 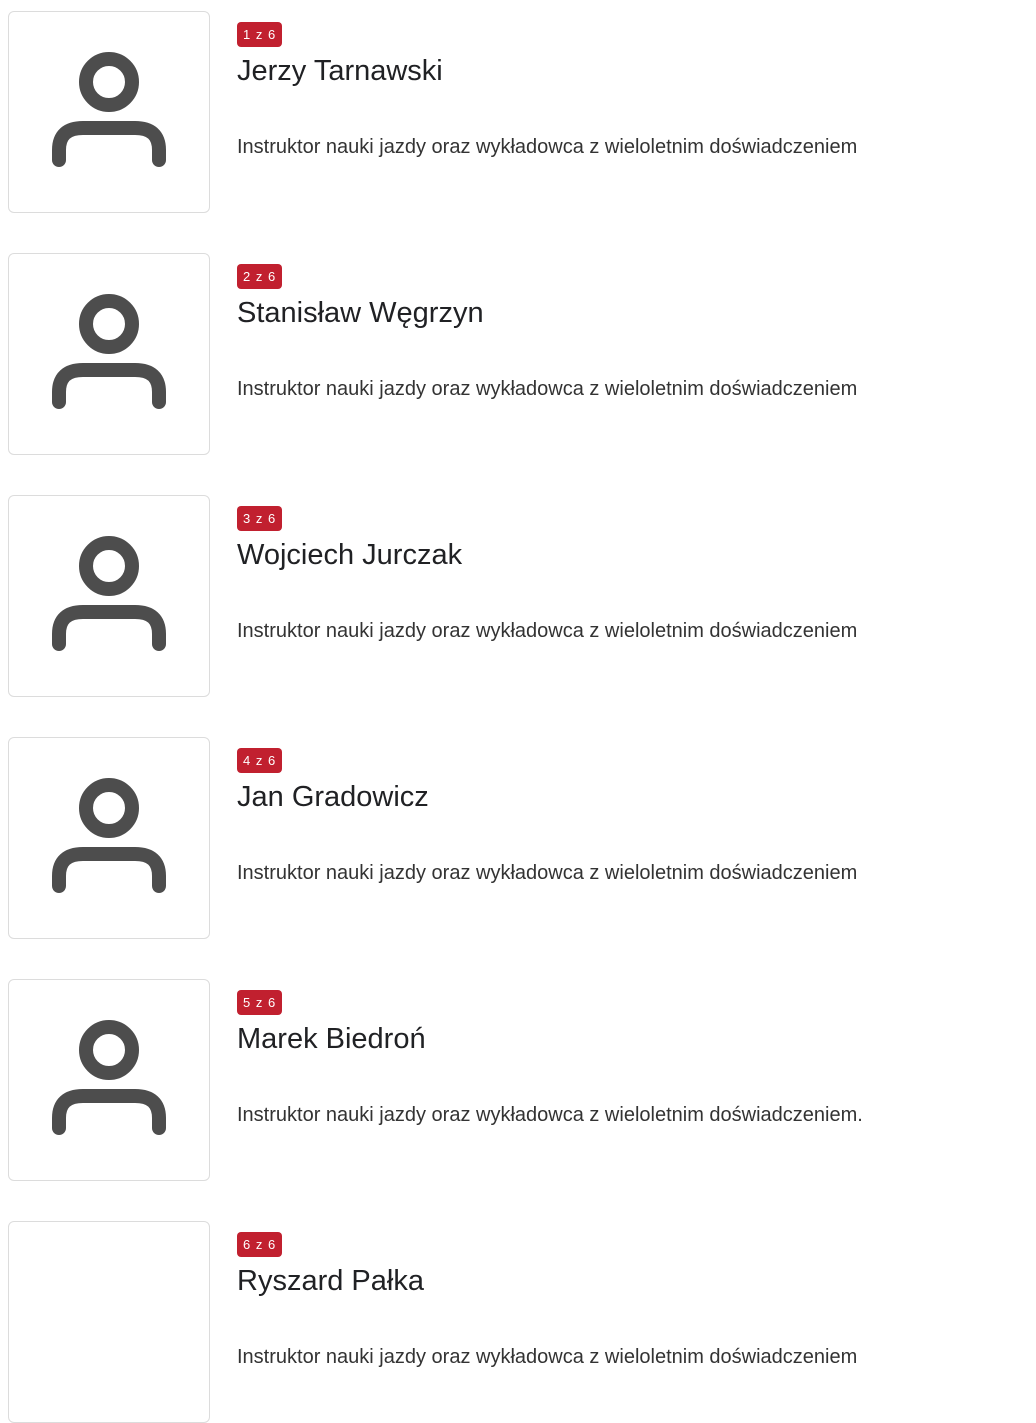 What do you see at coordinates (260, 1002) in the screenshot?
I see `counter-badge: 5 z 6` at bounding box center [260, 1002].